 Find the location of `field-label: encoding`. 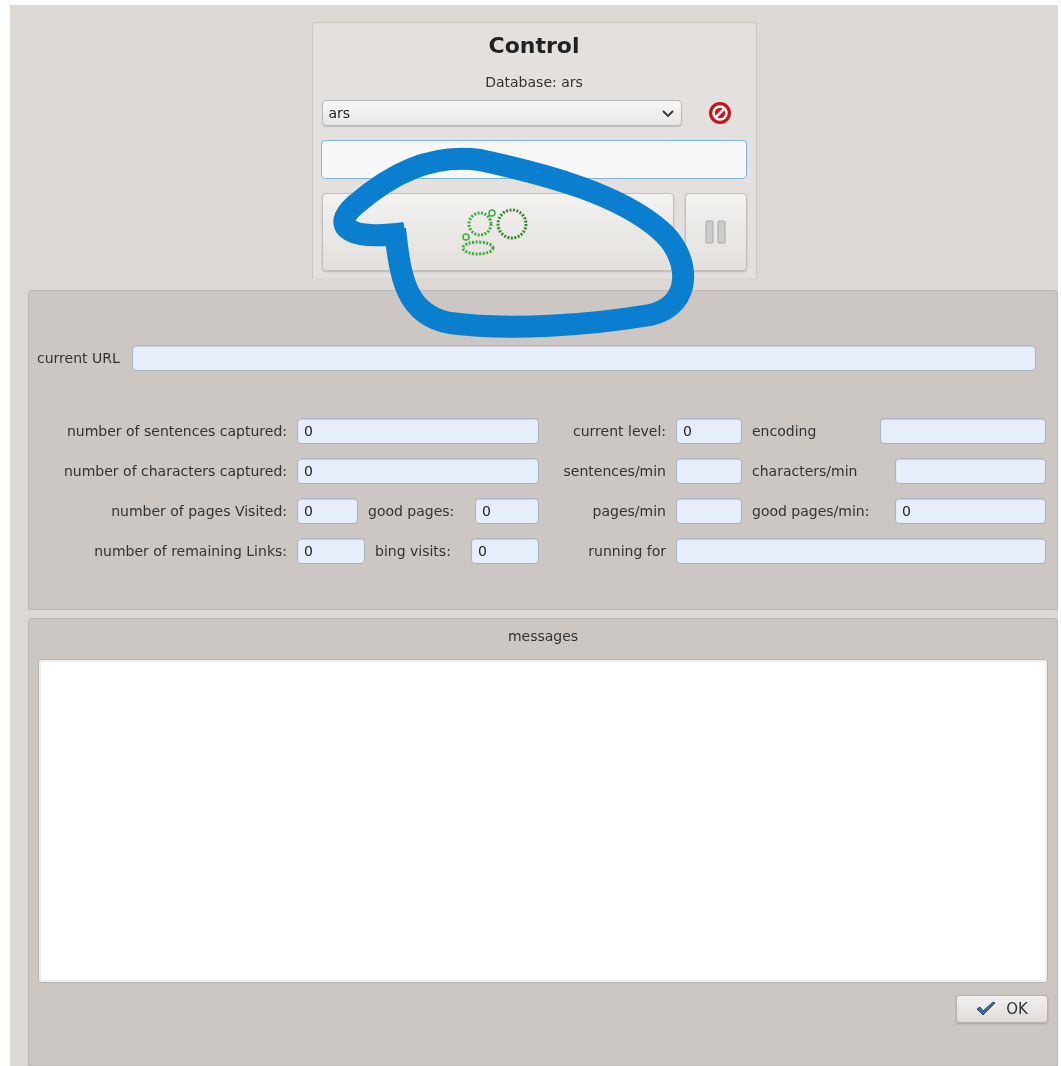

field-label: encoding is located at coordinates (785, 431).